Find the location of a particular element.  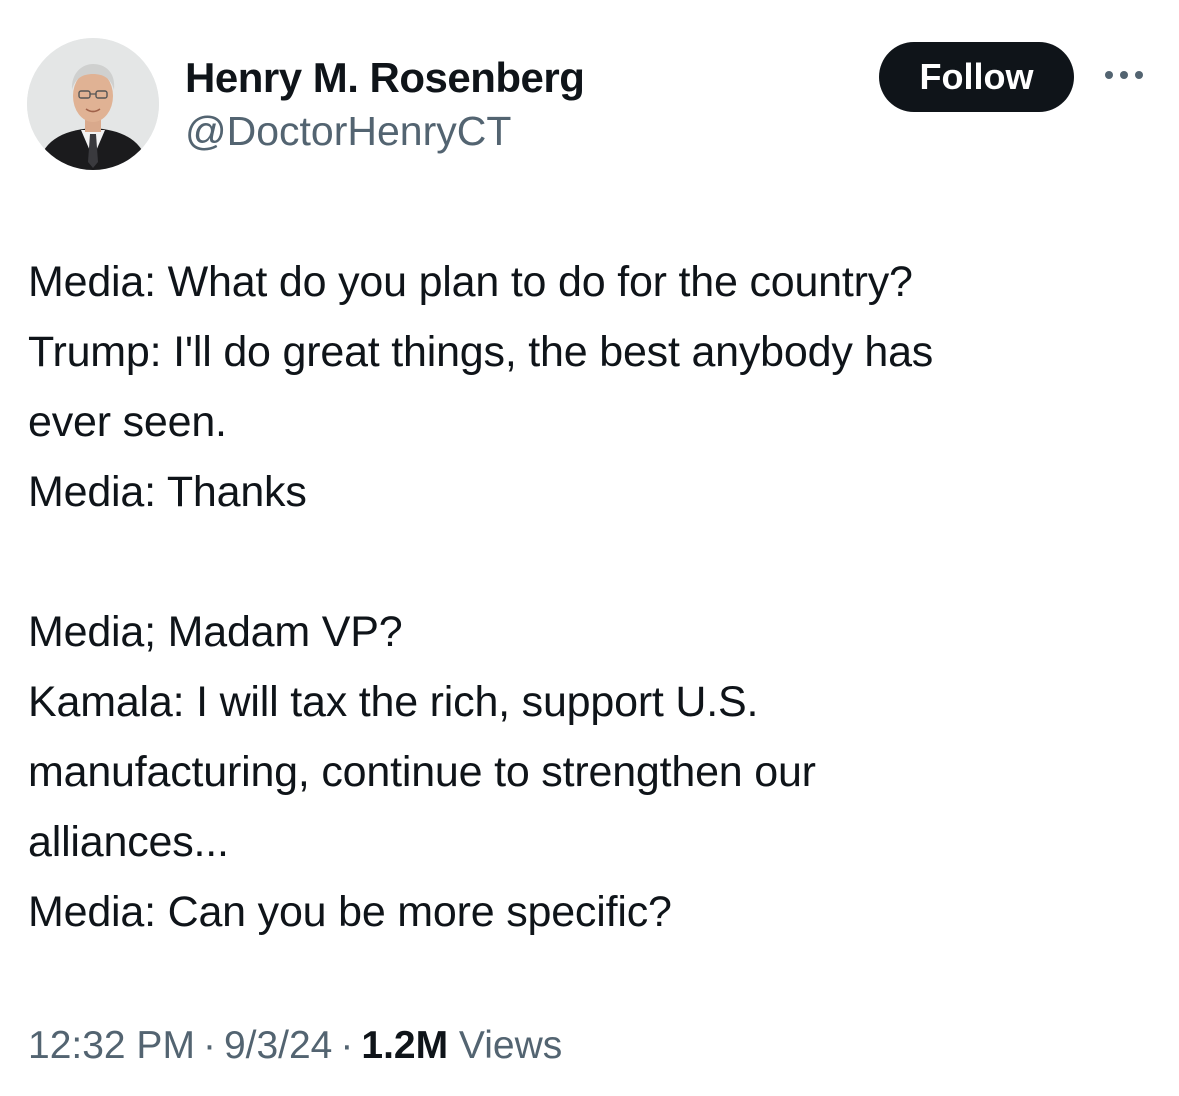

tweet-text-line: Media; Madam VP? is located at coordinates (215, 632).